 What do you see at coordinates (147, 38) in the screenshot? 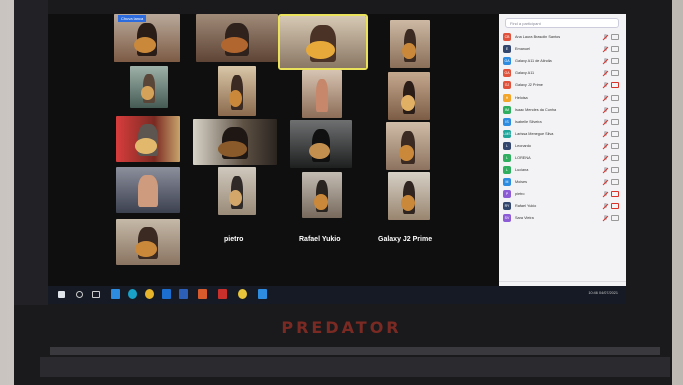
I see `video-tile: Chuva lanca` at bounding box center [147, 38].